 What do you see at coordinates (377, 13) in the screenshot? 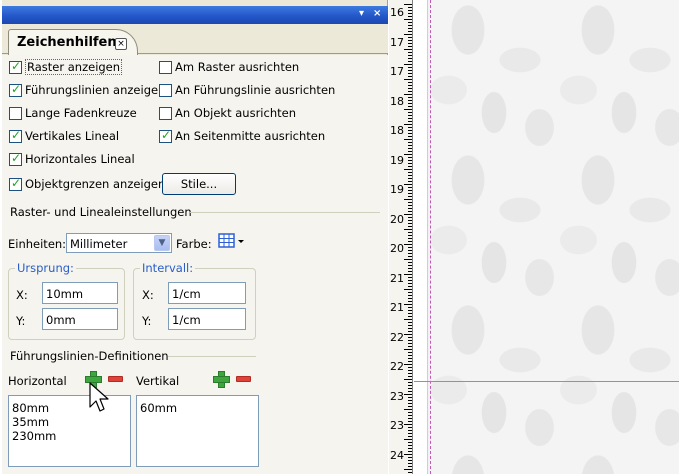
I see `close-panel-icon: ×` at bounding box center [377, 13].